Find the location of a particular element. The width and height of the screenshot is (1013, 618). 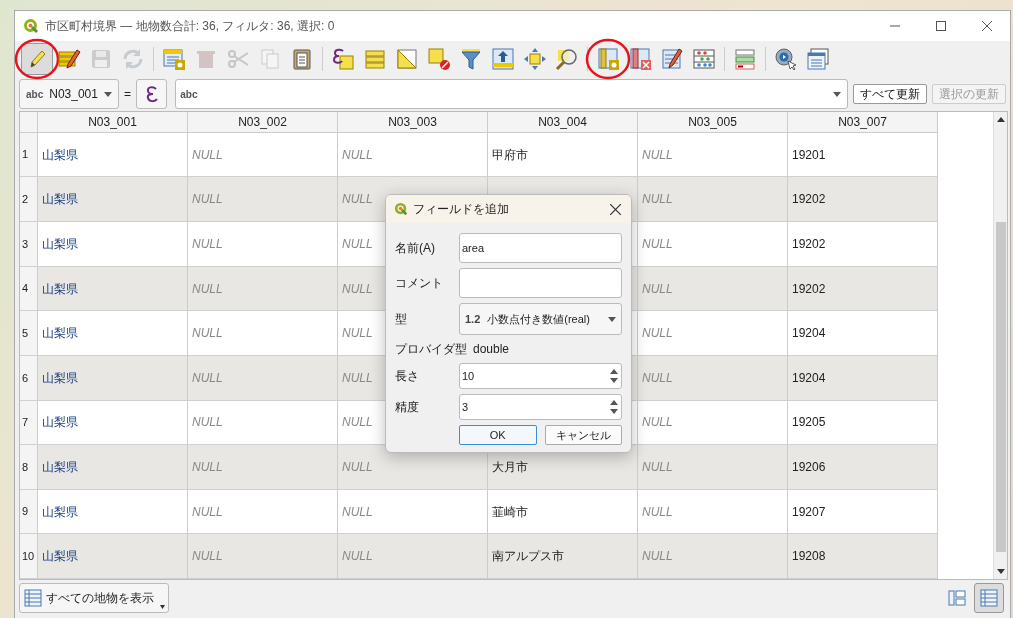

abacus-icon is located at coordinates (704, 59).